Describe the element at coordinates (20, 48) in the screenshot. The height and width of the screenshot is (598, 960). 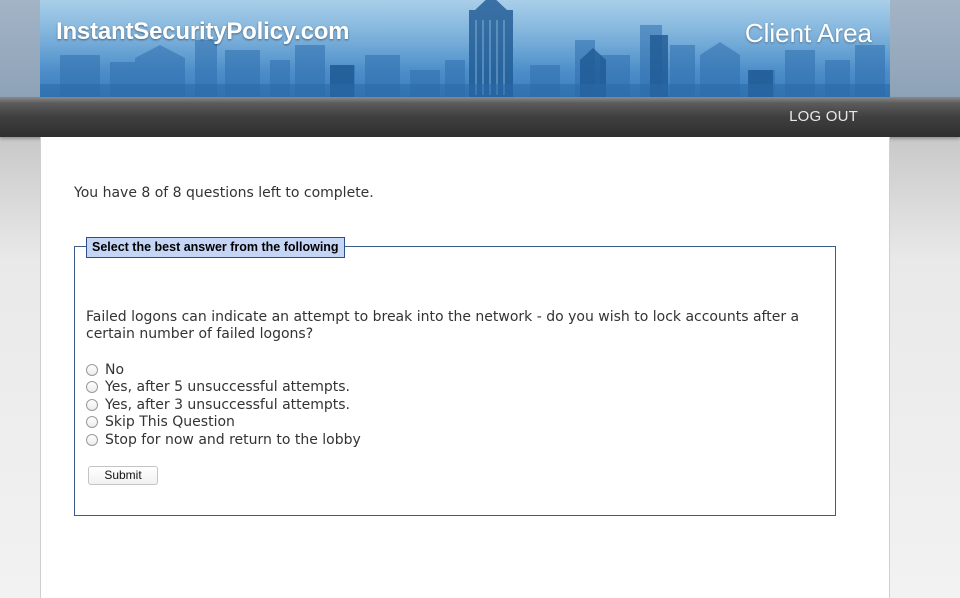
I see `banner-side-left` at that location.